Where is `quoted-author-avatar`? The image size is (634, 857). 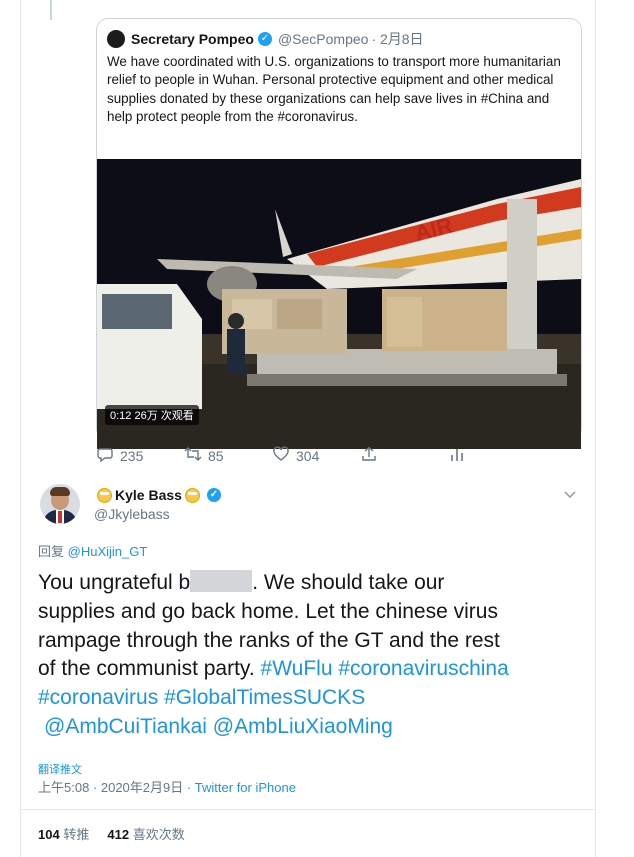
quoted-author-avatar is located at coordinates (116, 39).